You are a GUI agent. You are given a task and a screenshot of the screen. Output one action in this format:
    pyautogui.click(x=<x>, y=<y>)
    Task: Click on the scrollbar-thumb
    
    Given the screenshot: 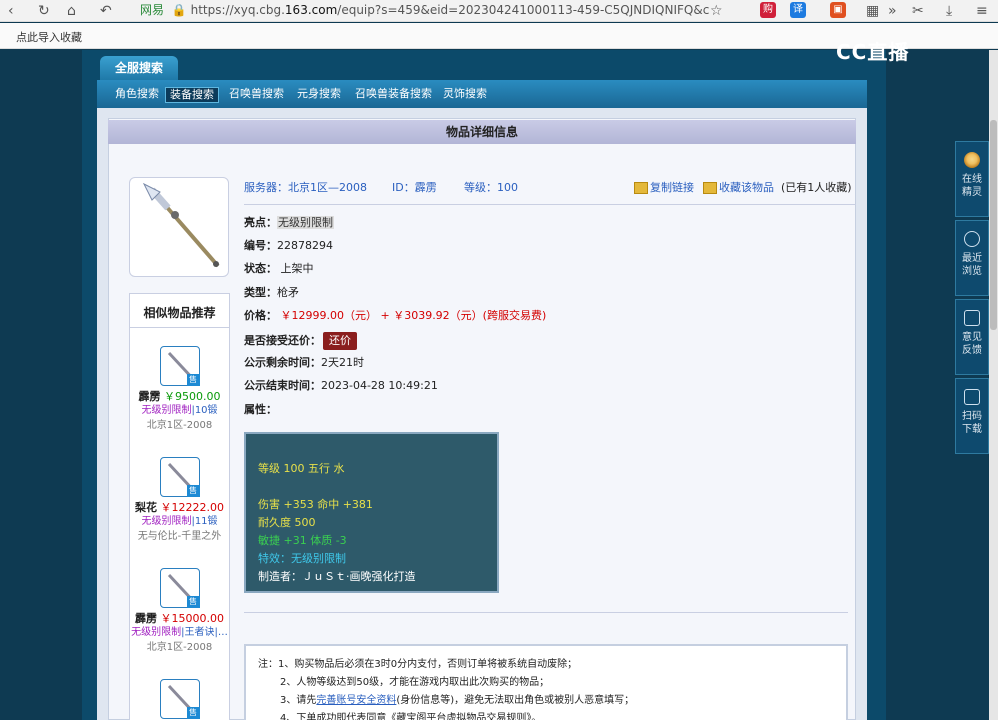 What is the action you would take?
    pyautogui.click(x=993, y=225)
    